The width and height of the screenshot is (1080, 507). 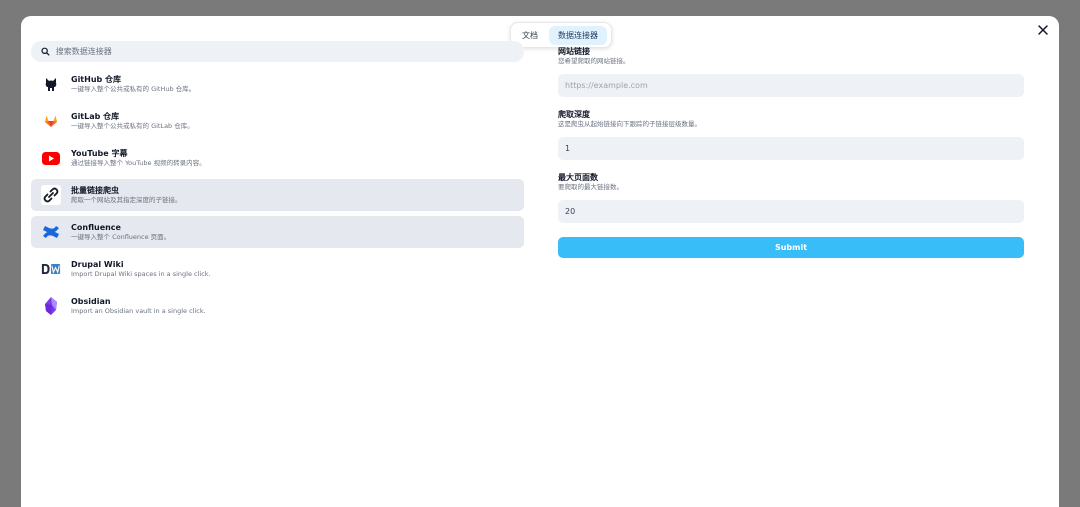 What do you see at coordinates (51, 121) in the screenshot?
I see `gitlab-icon` at bounding box center [51, 121].